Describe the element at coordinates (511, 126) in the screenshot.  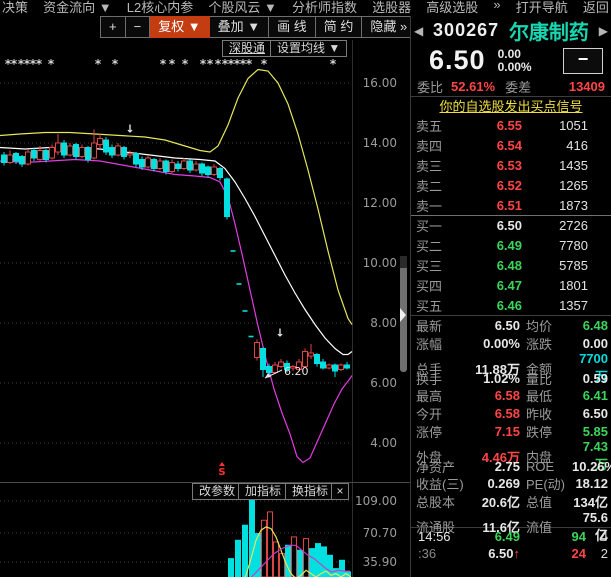
I see `ask-row: 卖五 6.55 1051` at that location.